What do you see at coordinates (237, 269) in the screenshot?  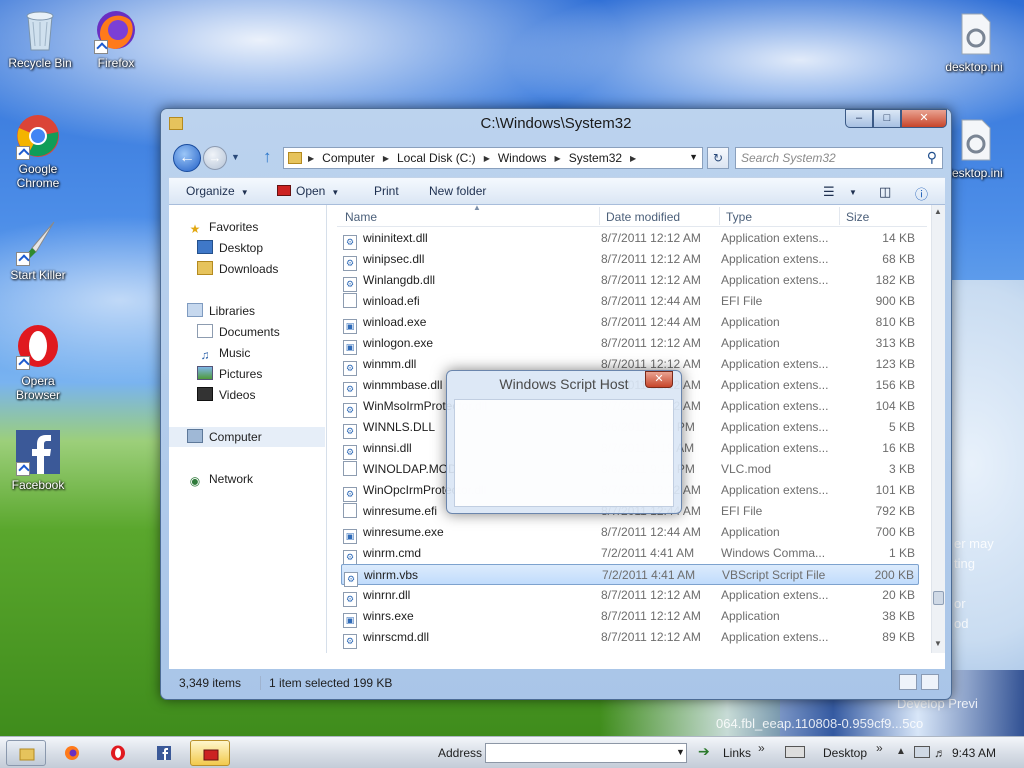 I see `nav-downloads: Downloads` at bounding box center [237, 269].